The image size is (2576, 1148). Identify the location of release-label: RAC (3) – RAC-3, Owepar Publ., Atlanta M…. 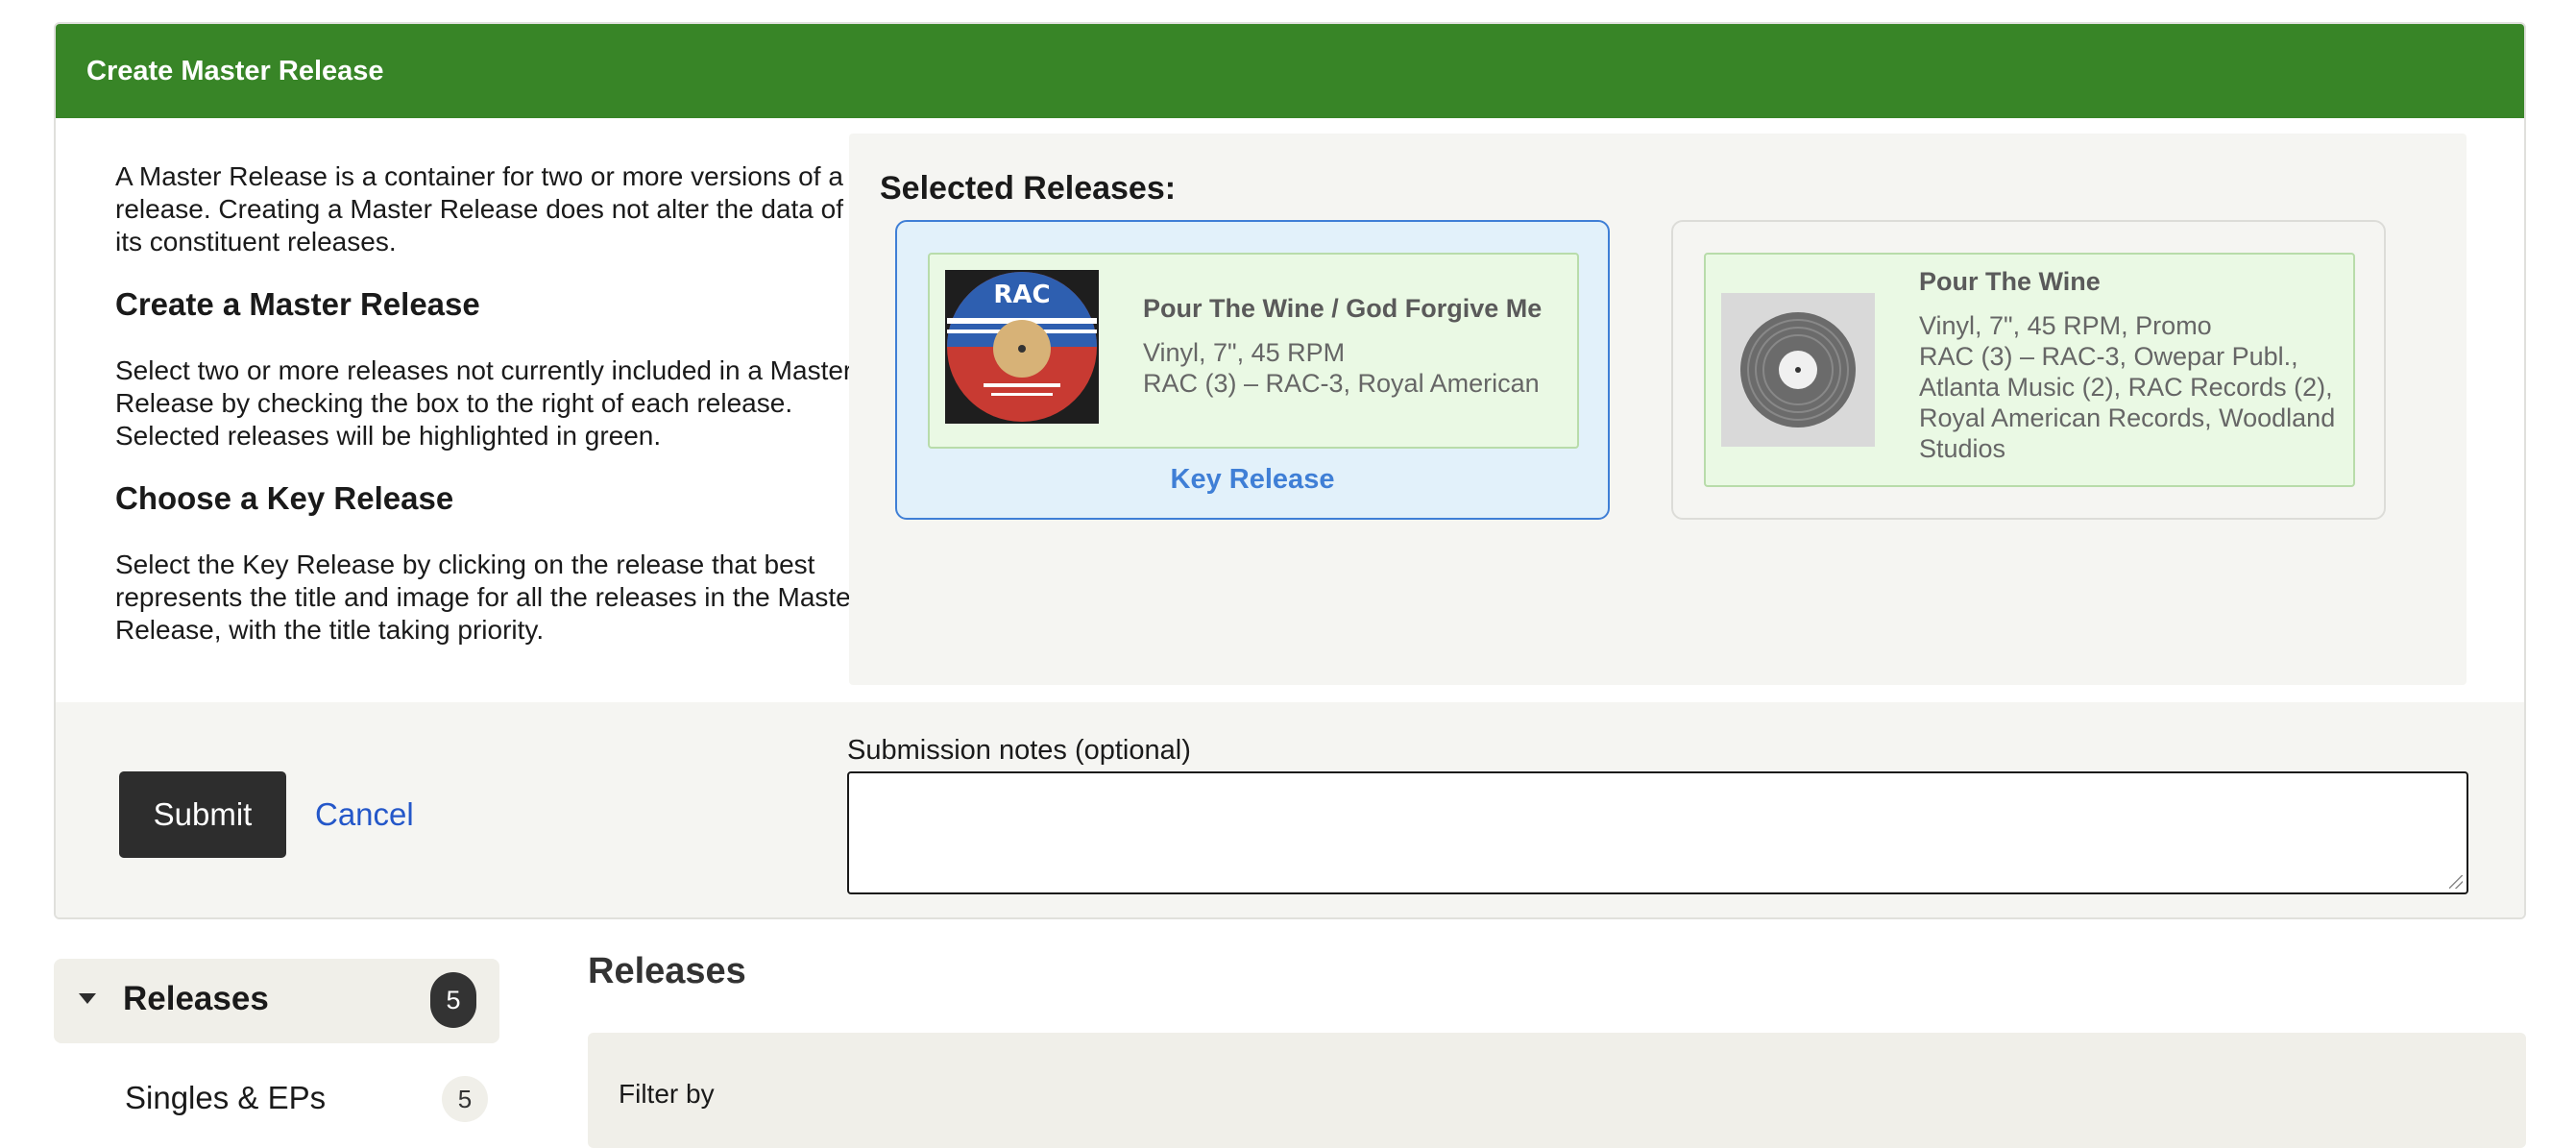
(2127, 402).